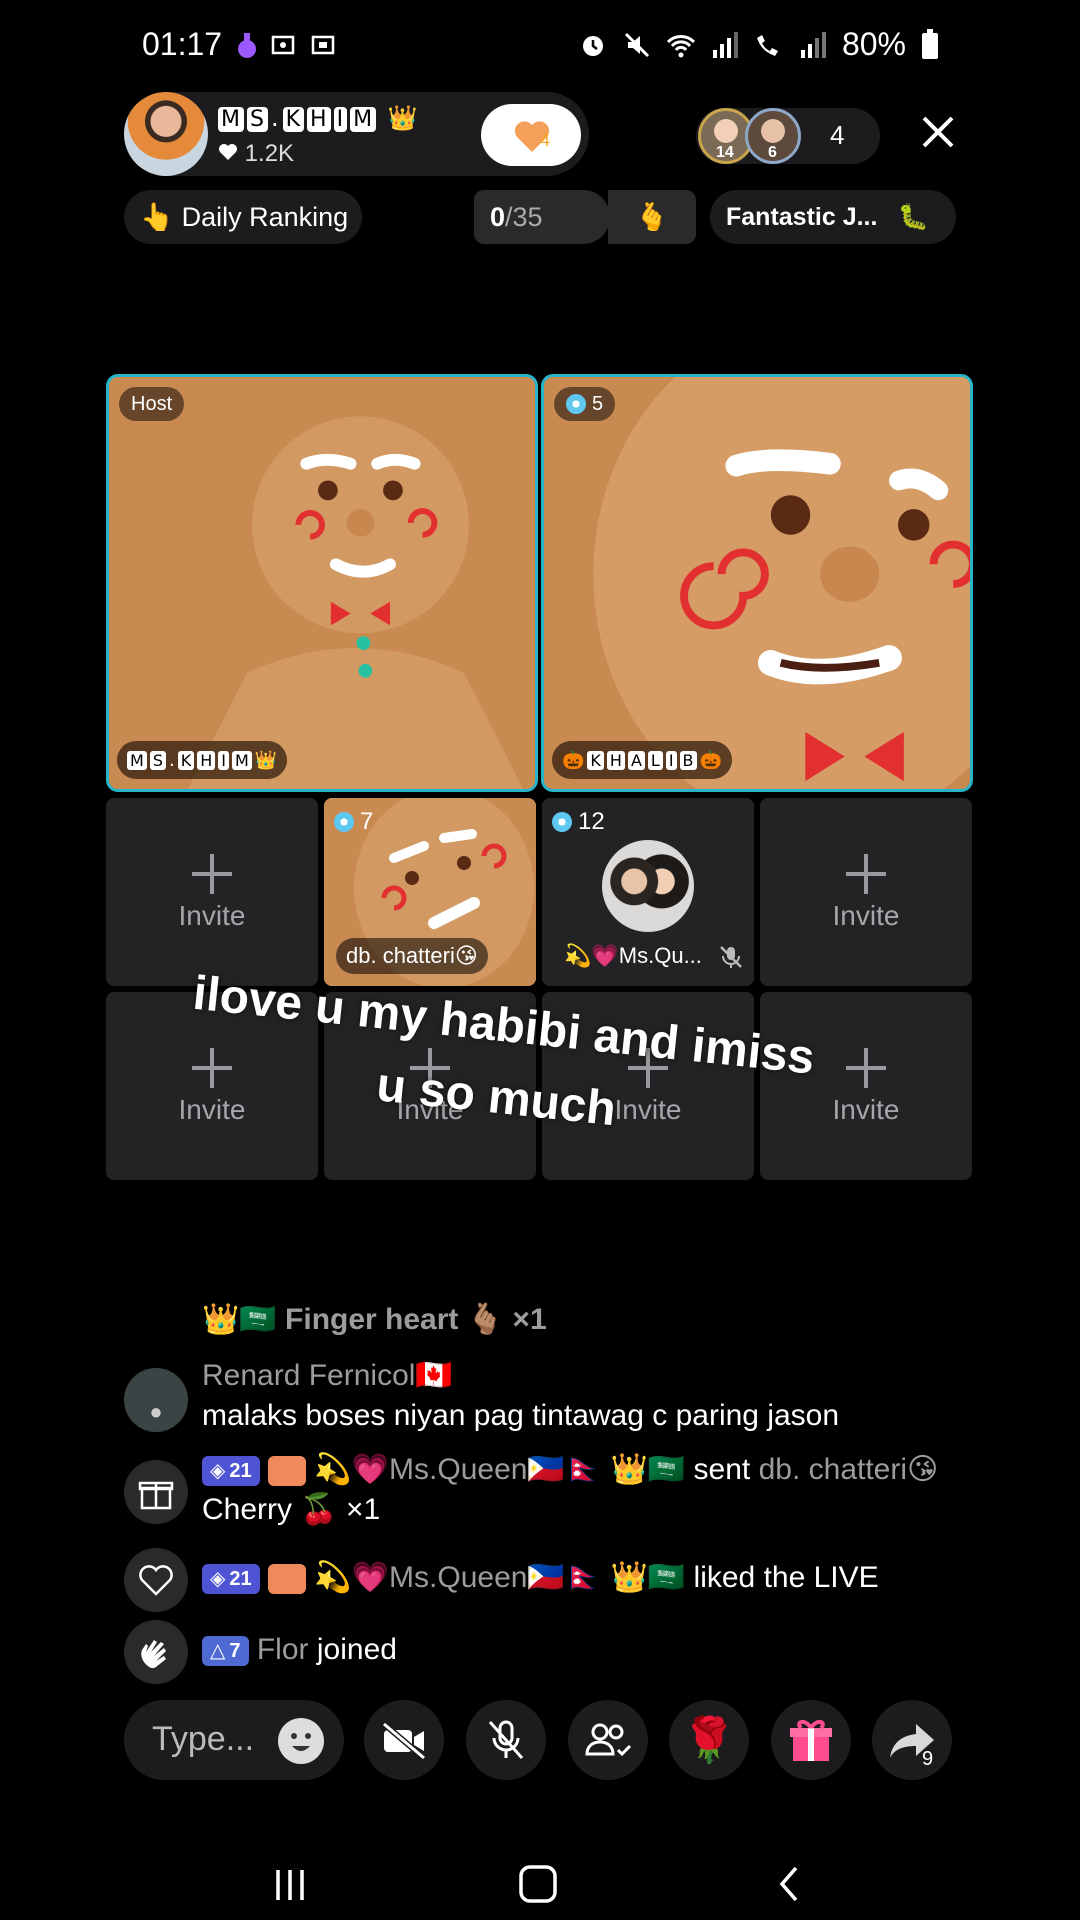 Image resolution: width=1080 pixels, height=1920 pixels. I want to click on seat-level-badge: 7, so click(353, 822).